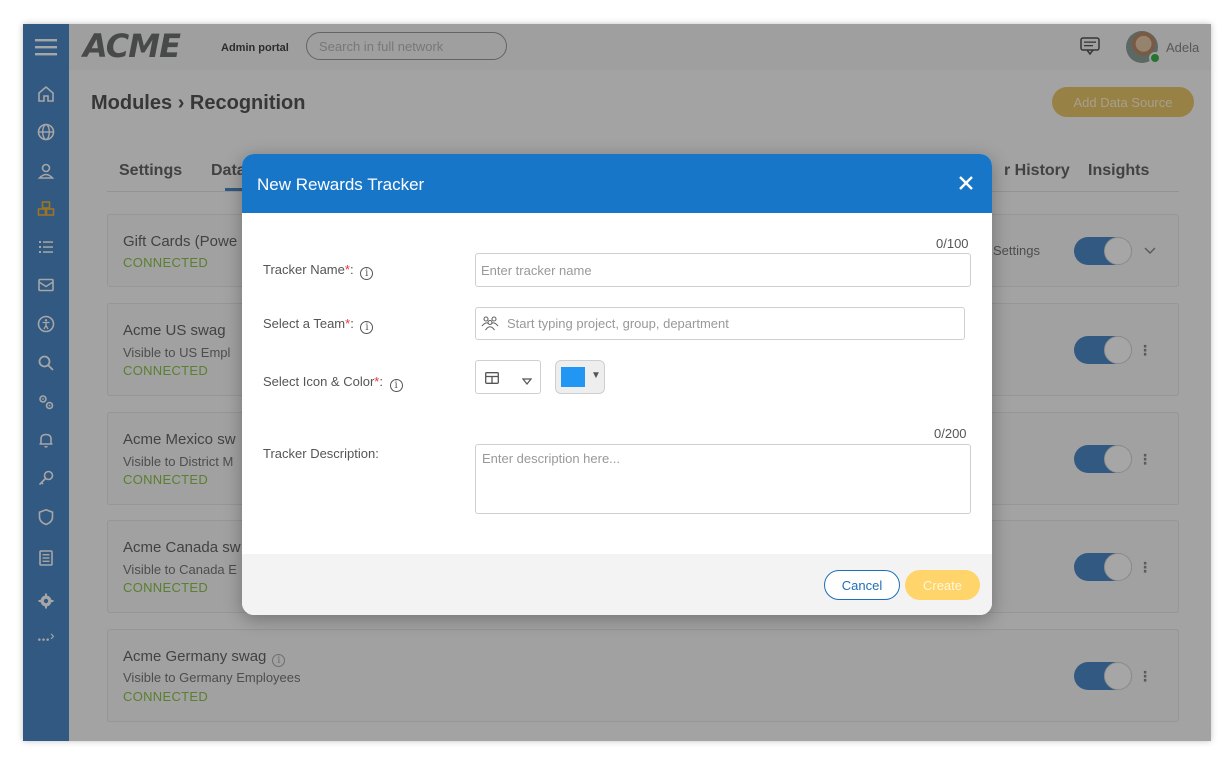 The height and width of the screenshot is (768, 1232). I want to click on icon-color-label-text: Select Icon & Color, so click(319, 381).